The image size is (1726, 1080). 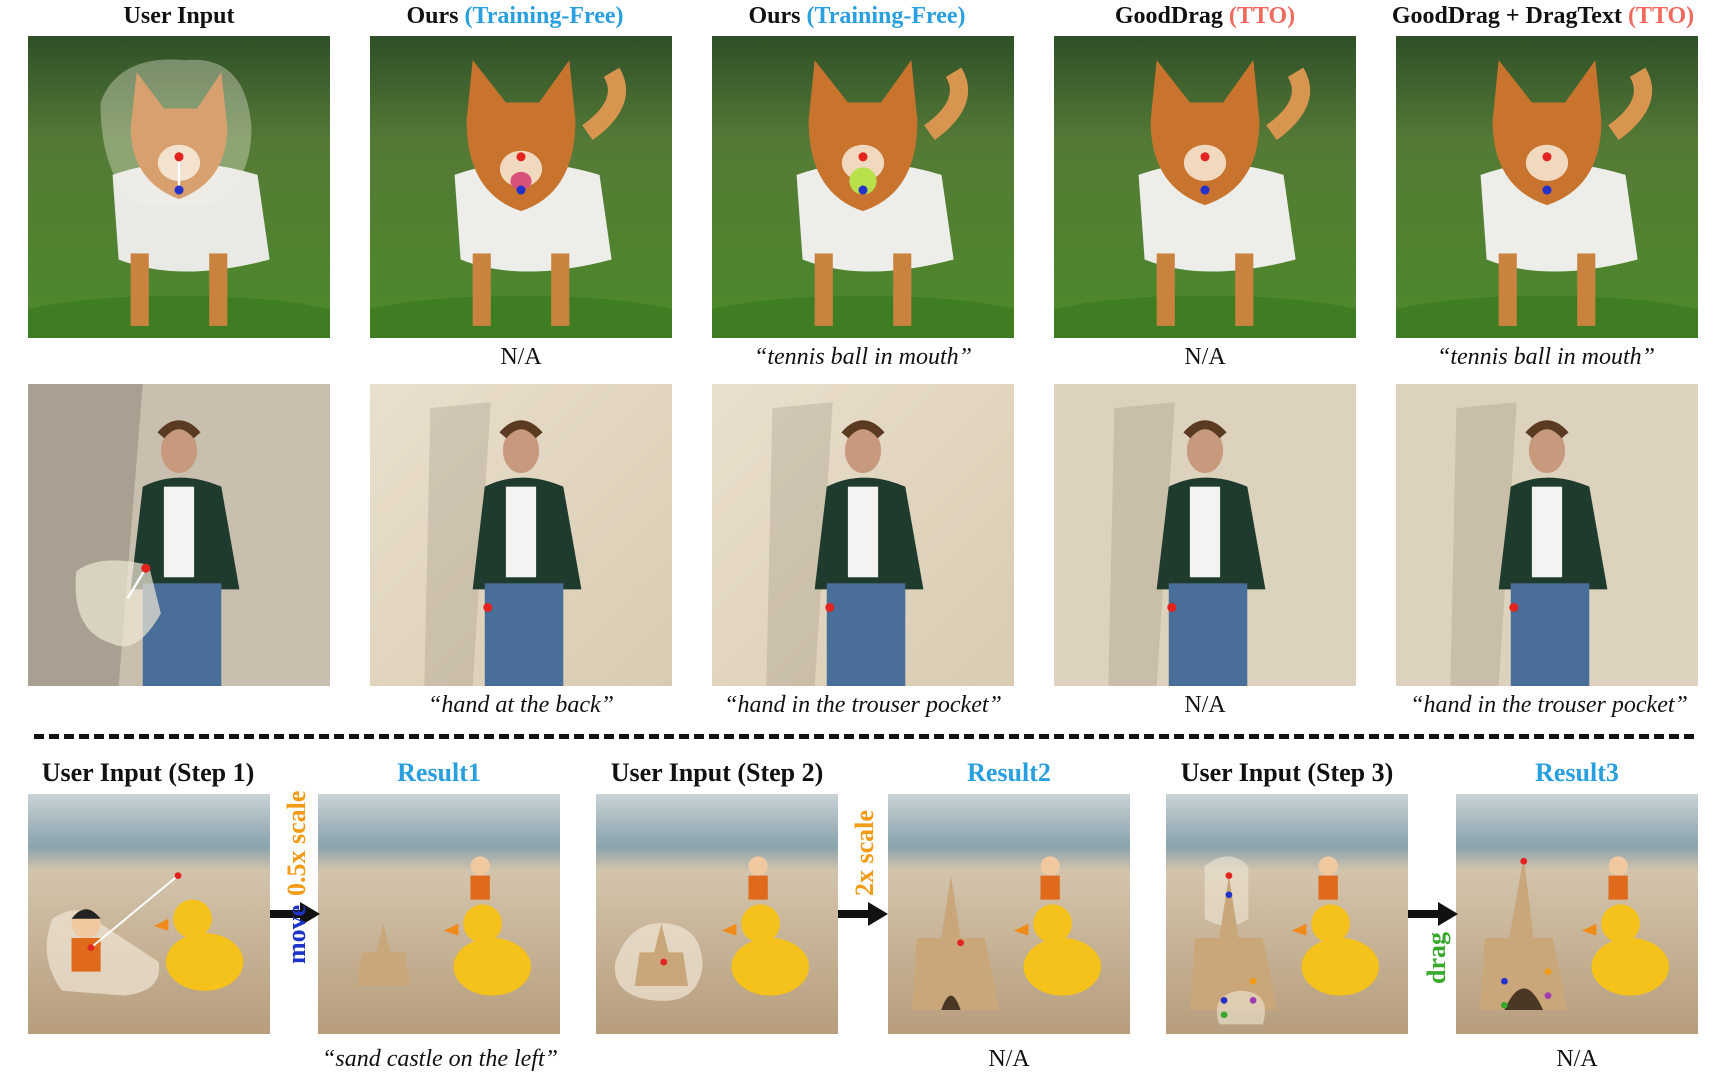 What do you see at coordinates (1287, 772) in the screenshot?
I see `step3-header: User Input (Step 3)` at bounding box center [1287, 772].